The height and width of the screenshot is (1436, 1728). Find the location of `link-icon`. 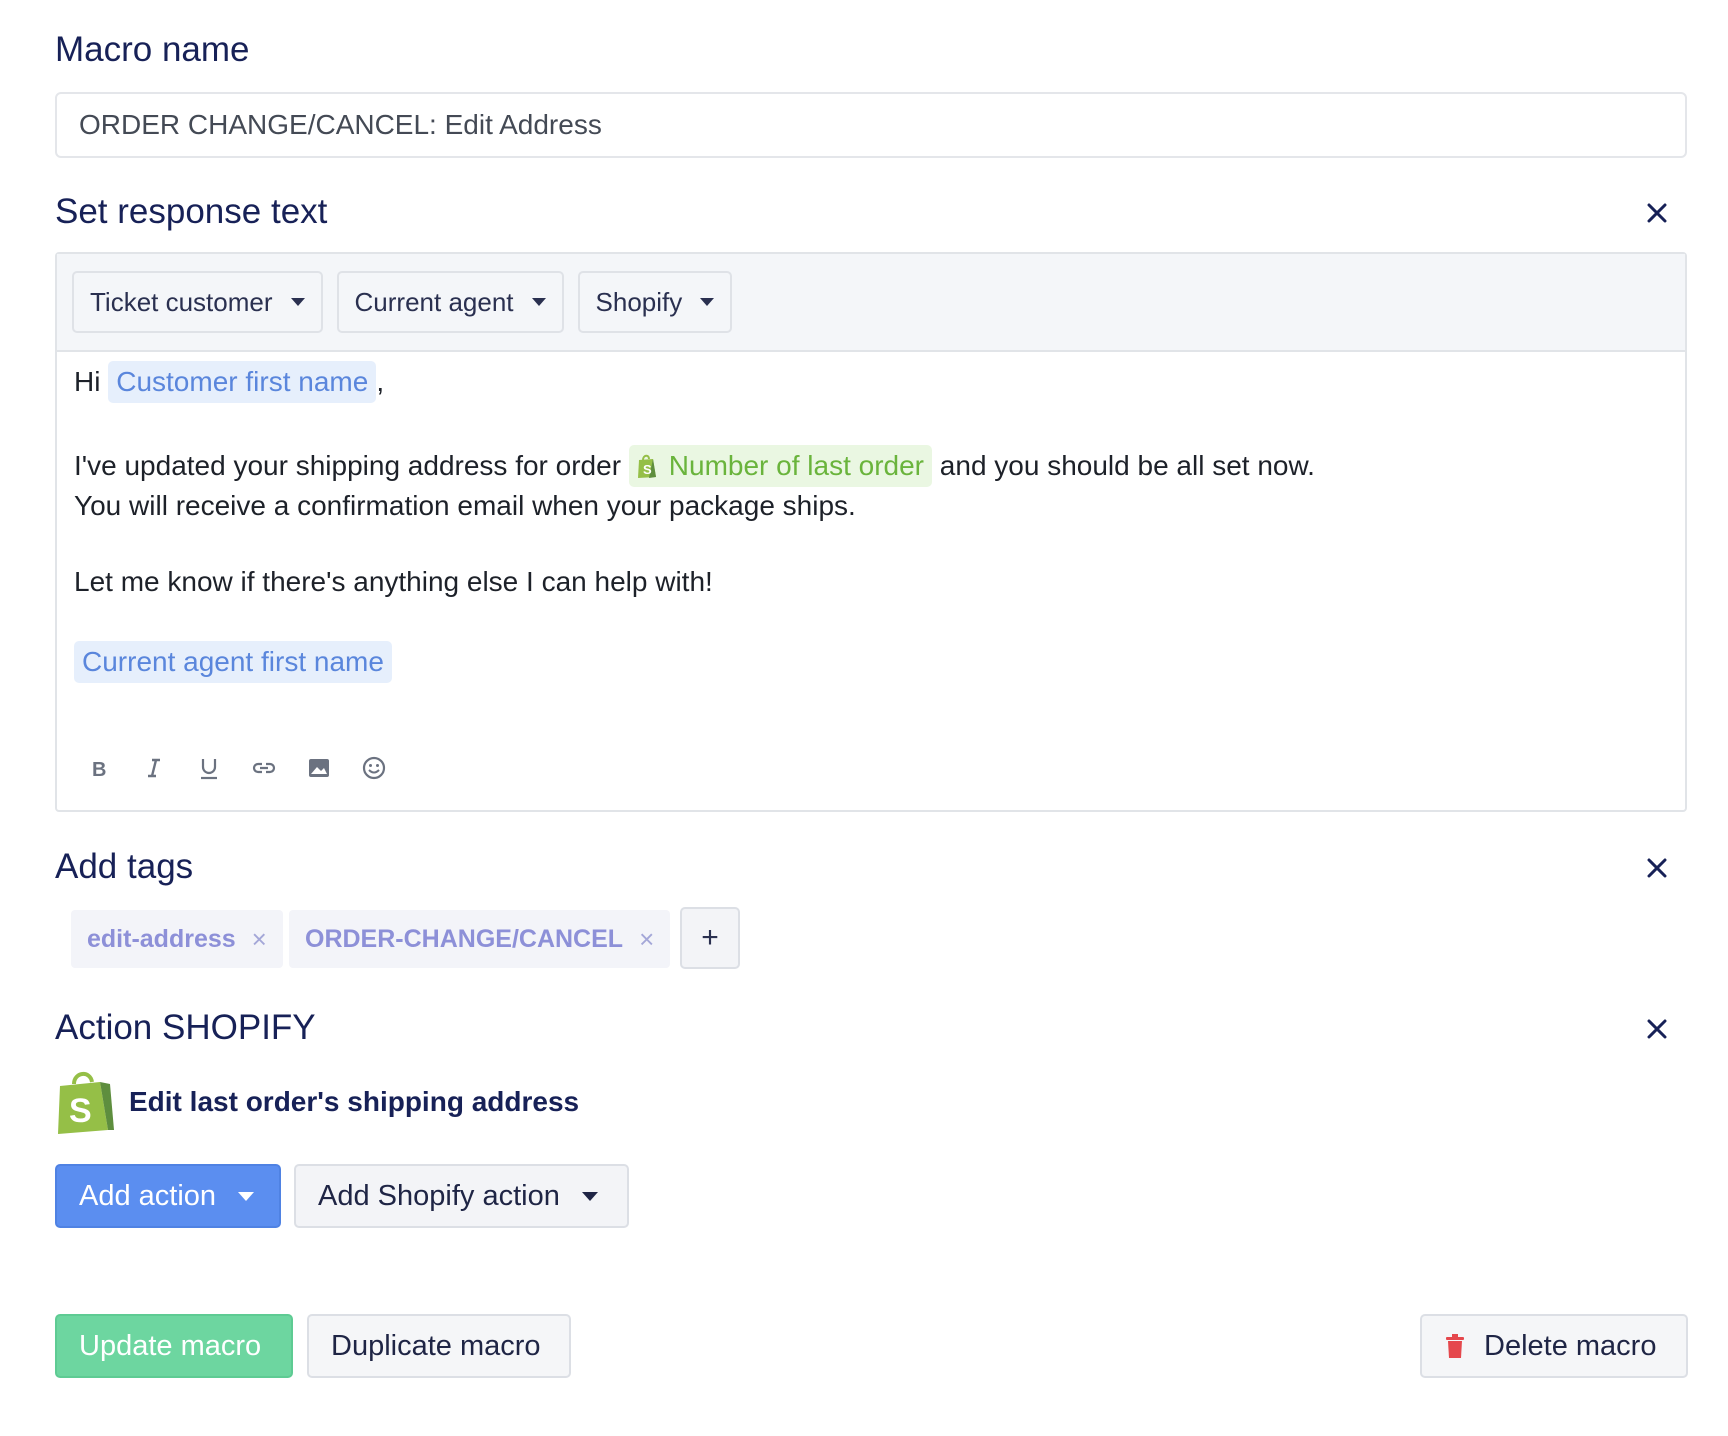

link-icon is located at coordinates (264, 768).